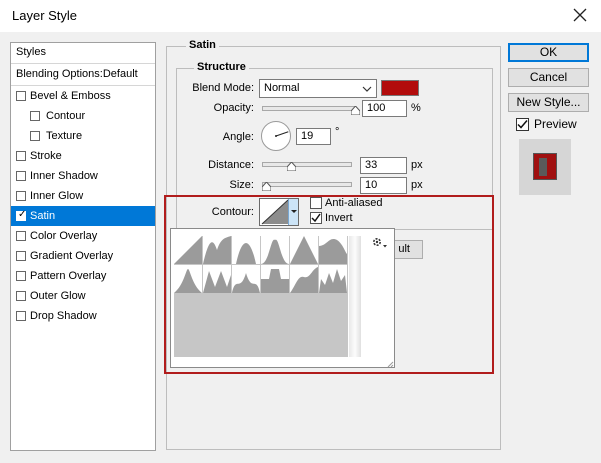  I want to click on style-item-label: Texture, so click(64, 136).